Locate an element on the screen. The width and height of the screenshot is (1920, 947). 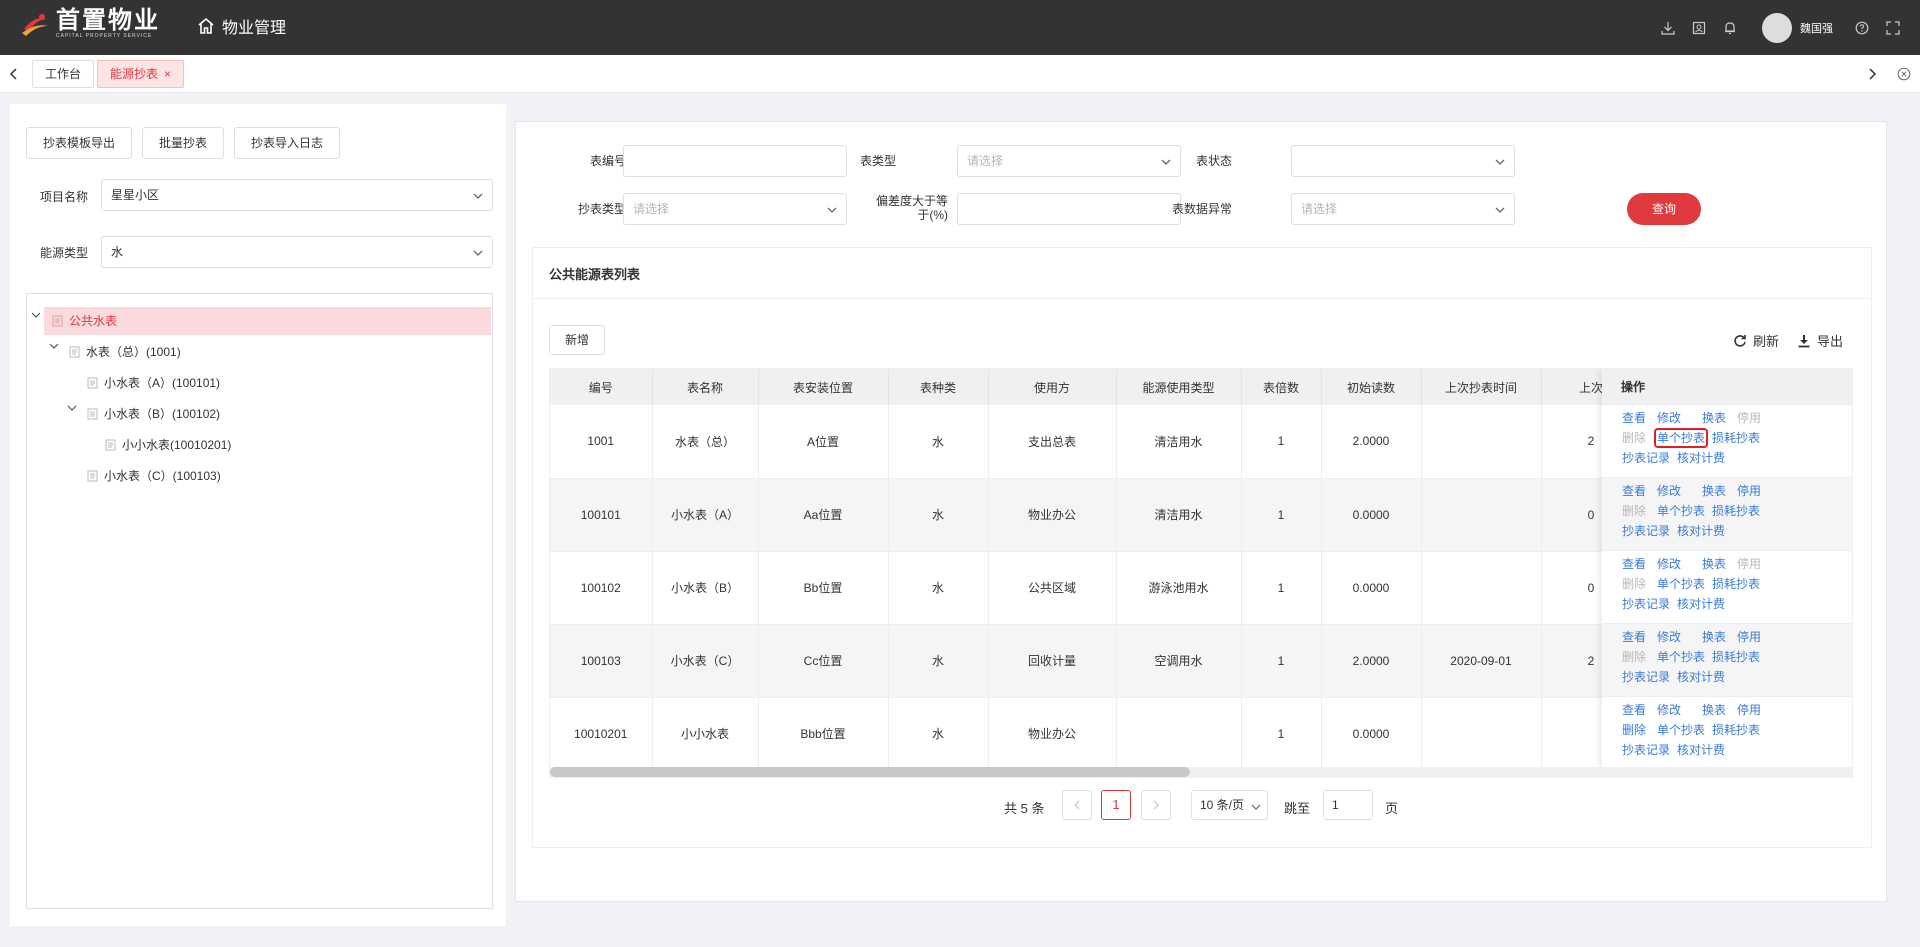
download-icon is located at coordinates (1668, 28).